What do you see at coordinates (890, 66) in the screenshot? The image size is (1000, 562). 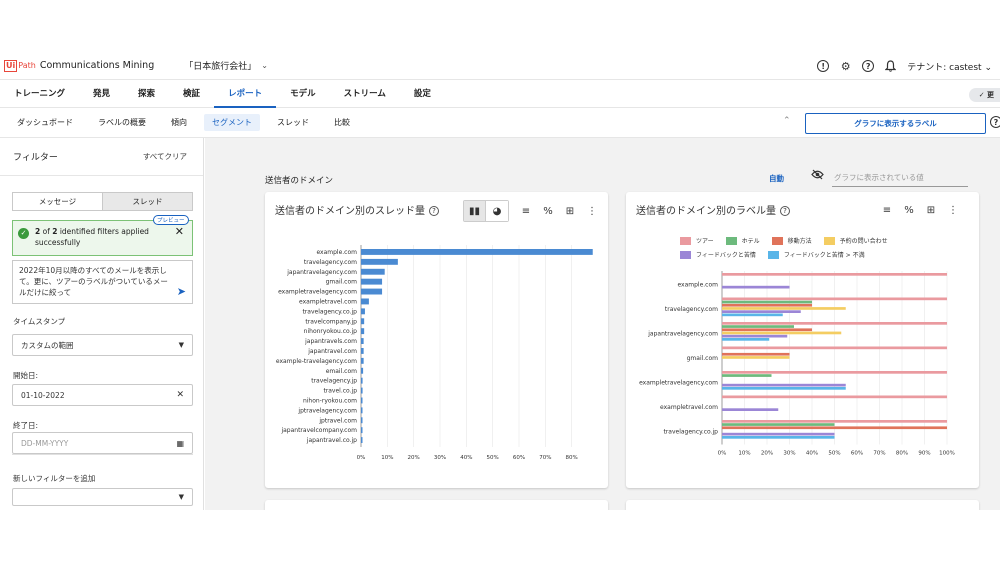 I see `bell-icon` at bounding box center [890, 66].